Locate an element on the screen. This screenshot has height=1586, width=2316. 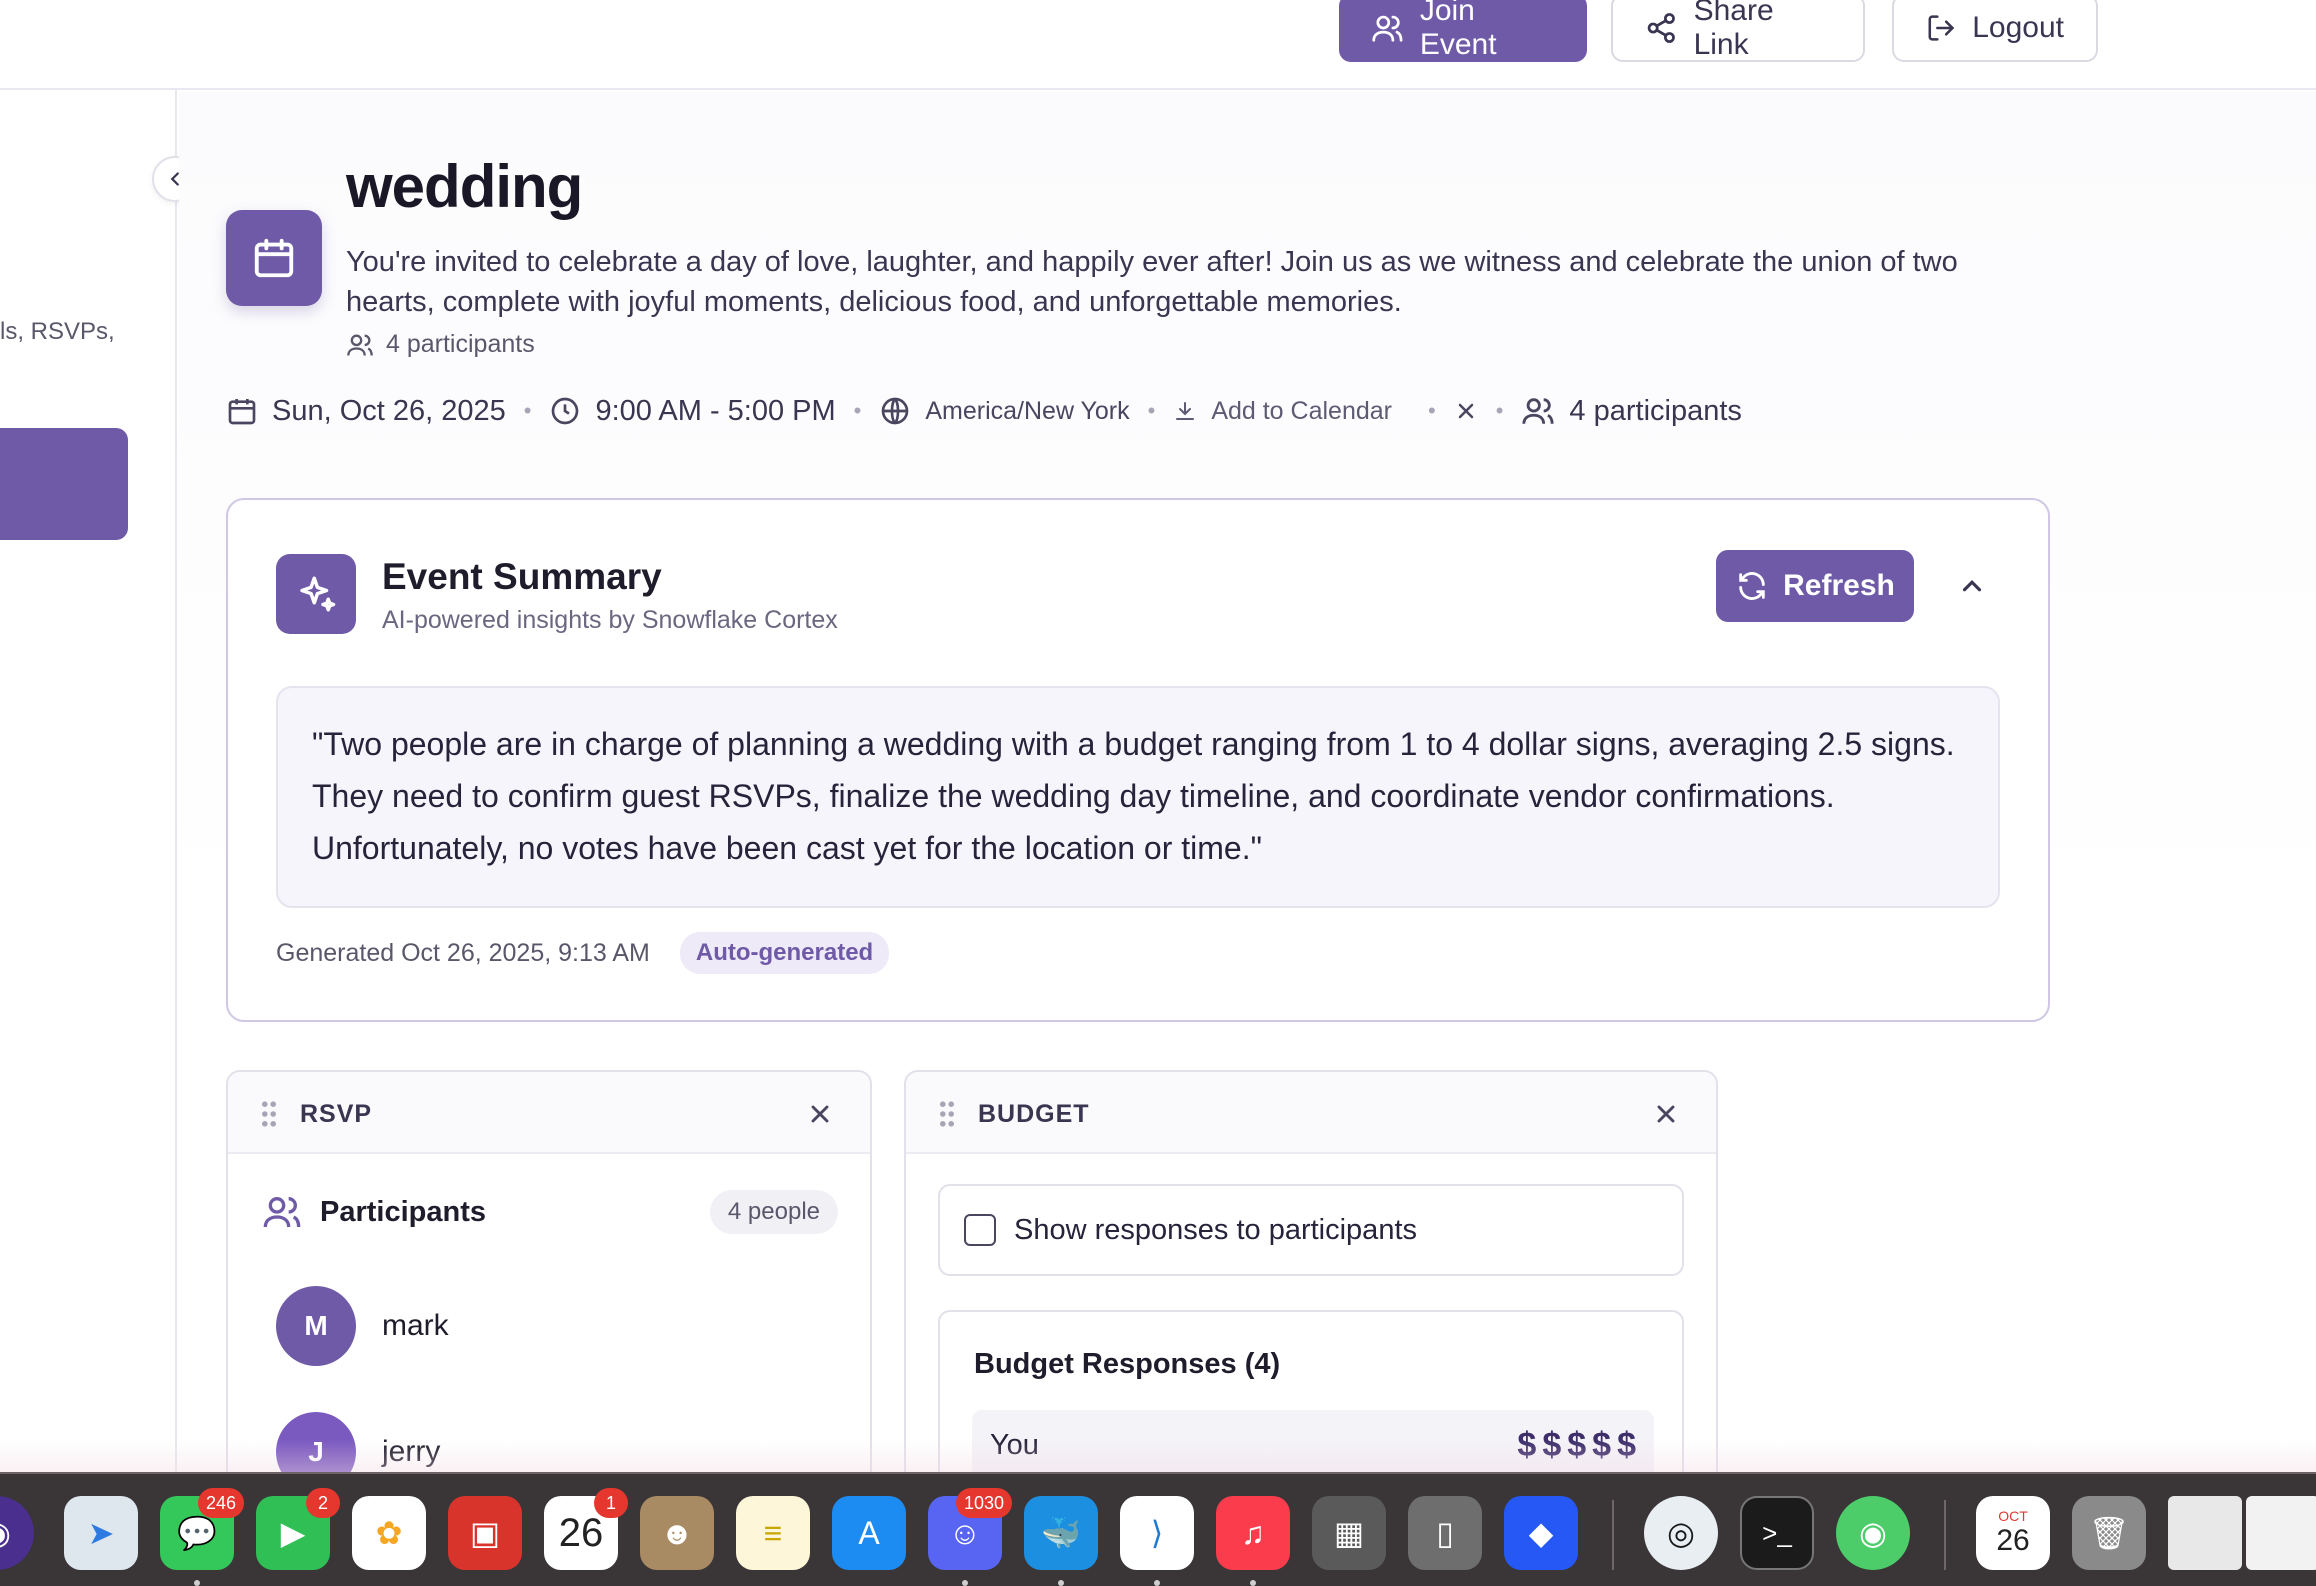
add-to-calendar-link: Add to Calendar is located at coordinates (1282, 411).